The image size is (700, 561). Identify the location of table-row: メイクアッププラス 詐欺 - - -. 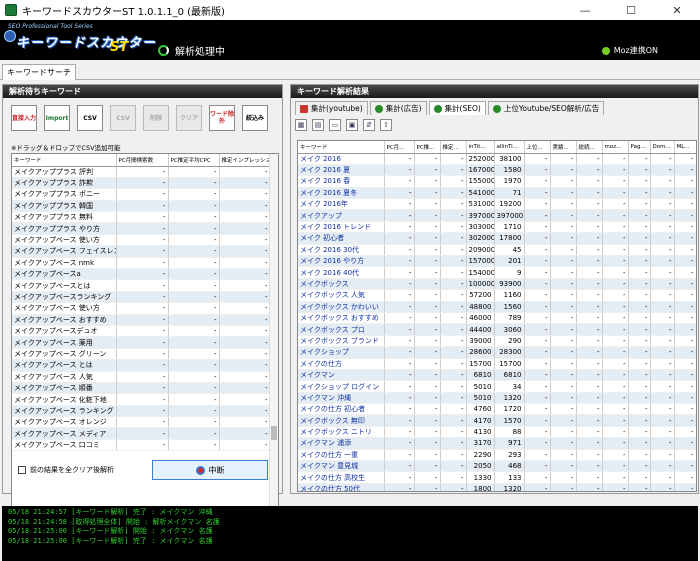
(141, 183).